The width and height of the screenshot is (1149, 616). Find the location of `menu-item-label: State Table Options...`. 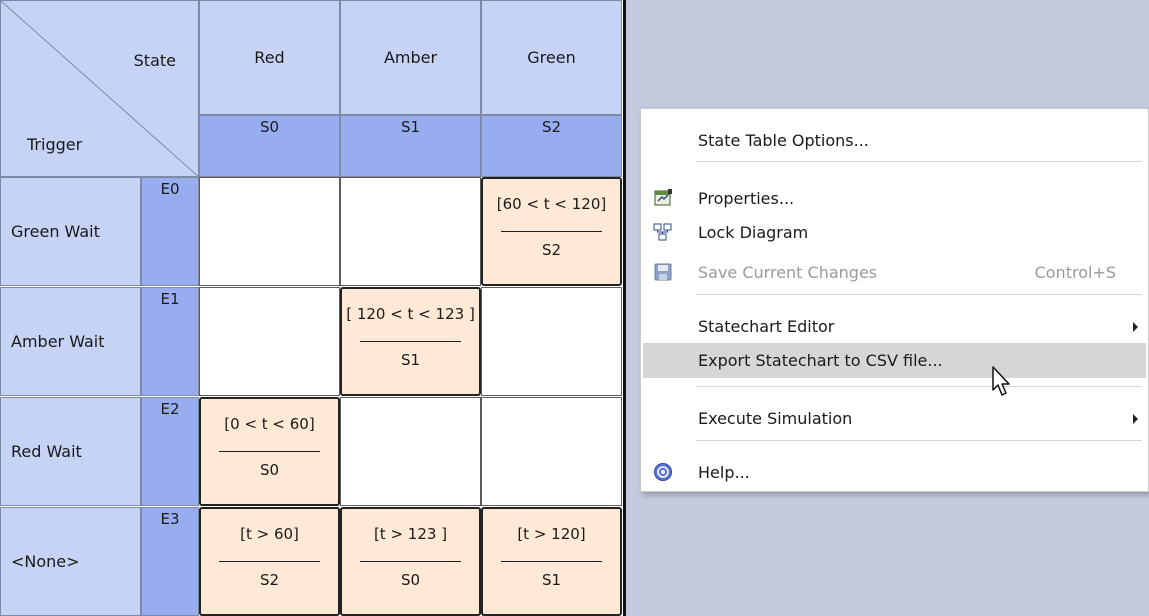

menu-item-label: State Table Options... is located at coordinates (783, 140).